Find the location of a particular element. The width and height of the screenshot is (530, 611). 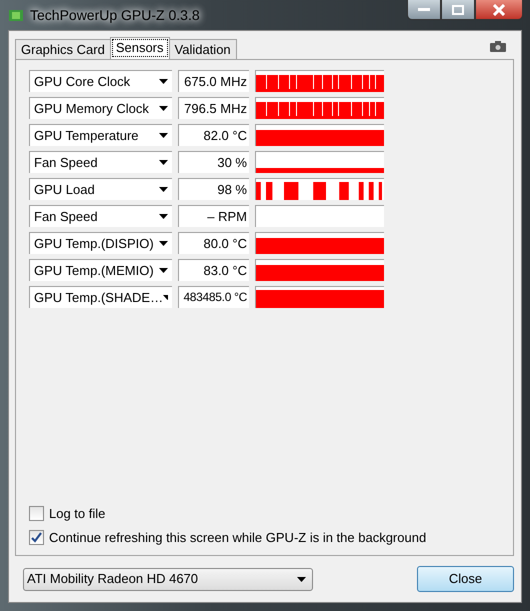

close-icon is located at coordinates (499, 10).